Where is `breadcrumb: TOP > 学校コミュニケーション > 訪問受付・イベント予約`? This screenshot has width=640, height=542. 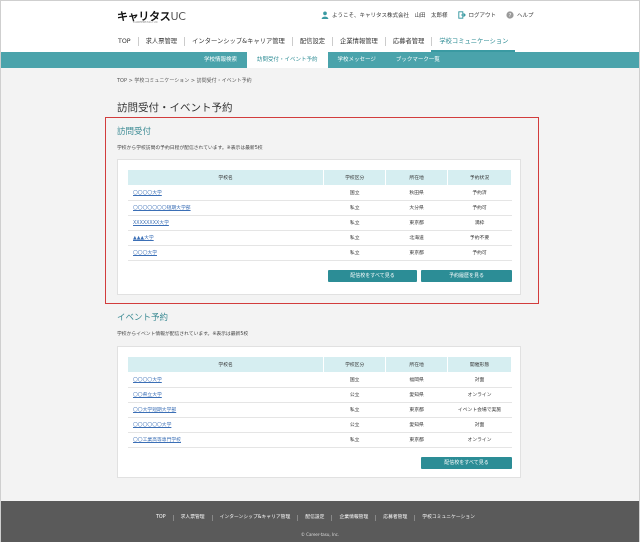
breadcrumb: TOP > 学校コミュニケーション > 訪問受付・イベント予約 is located at coordinates (184, 81).